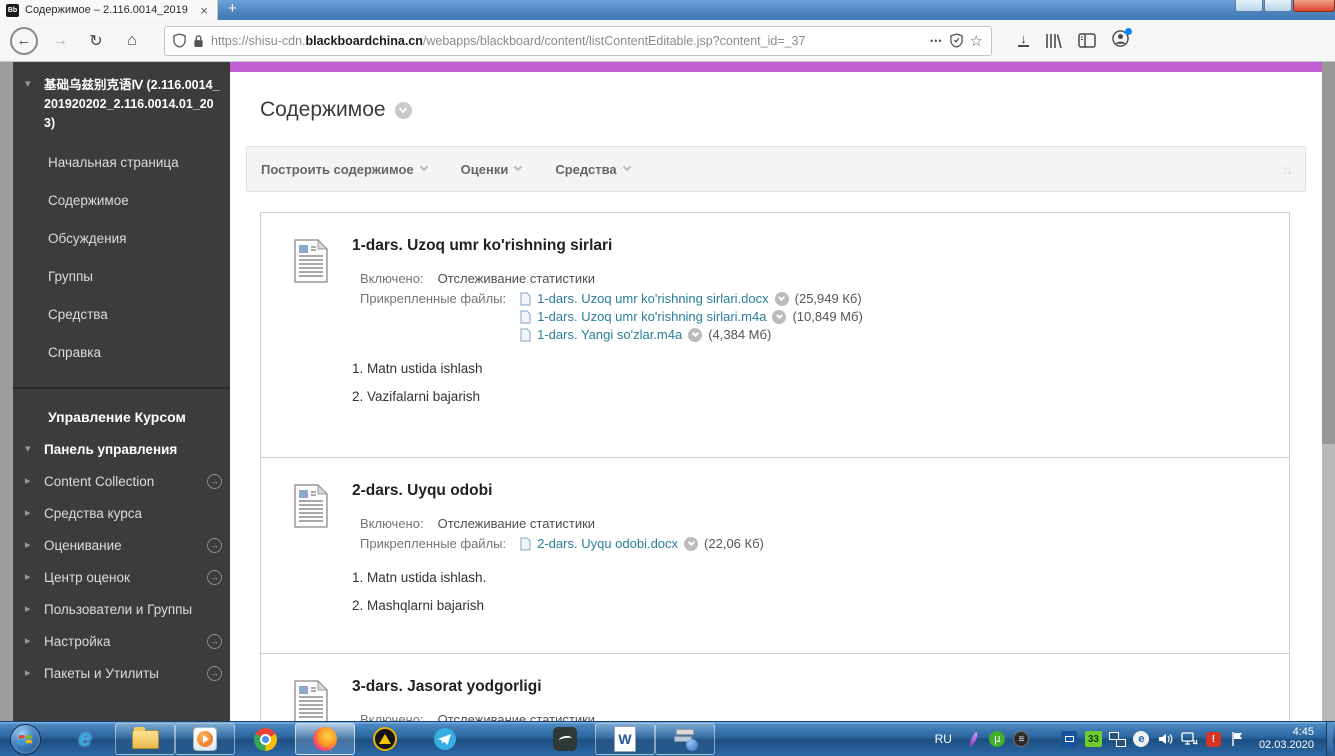 This screenshot has height=756, width=1335. I want to click on document-icon, so click(311, 700).